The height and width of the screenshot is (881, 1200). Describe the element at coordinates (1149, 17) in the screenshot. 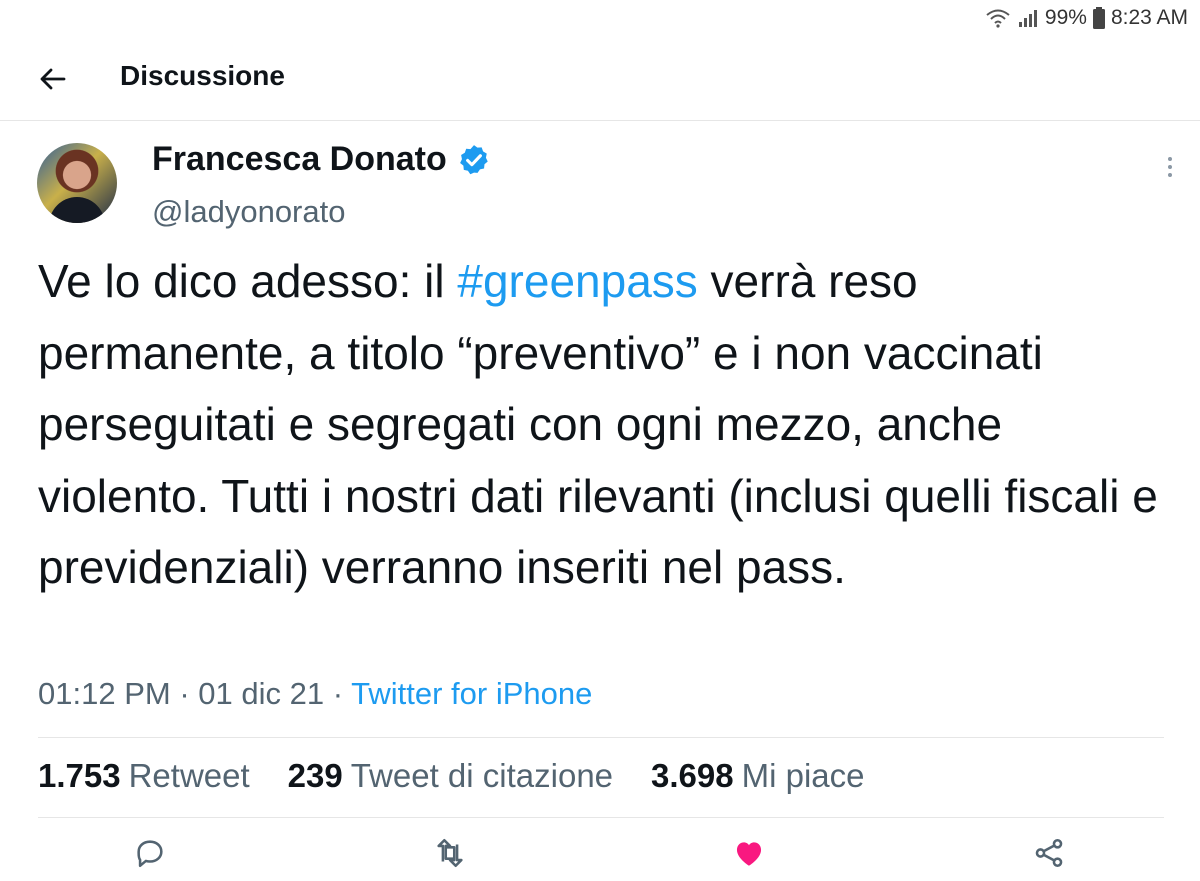

I see `clock: 8:23 AM` at that location.